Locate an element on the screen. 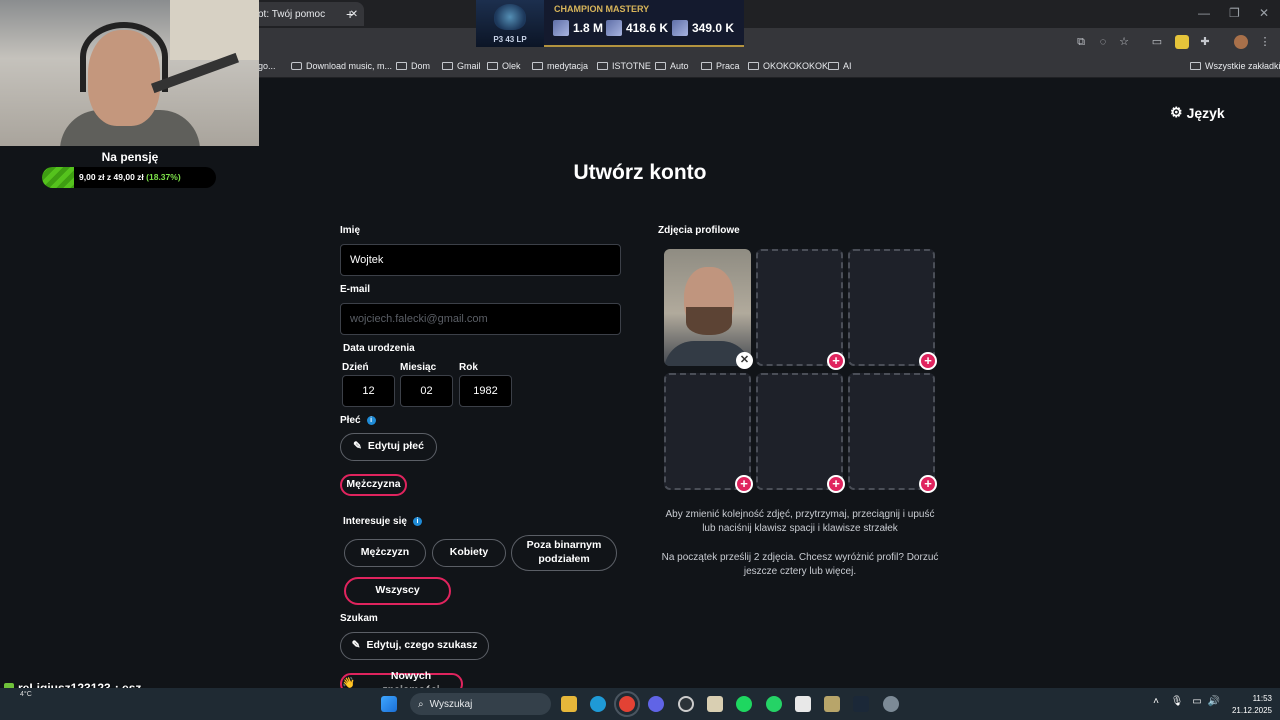 This screenshot has width=1280, height=720. weather-temp: 4°C is located at coordinates (26, 694).